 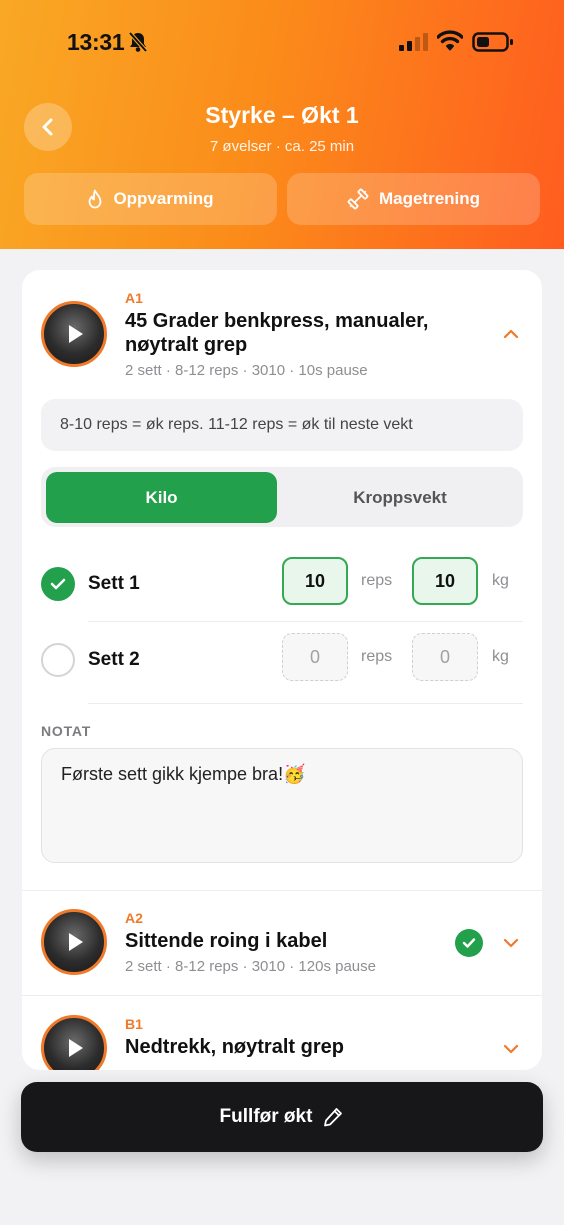 I want to click on warmup-button: Oppvarming, so click(x=150, y=199).